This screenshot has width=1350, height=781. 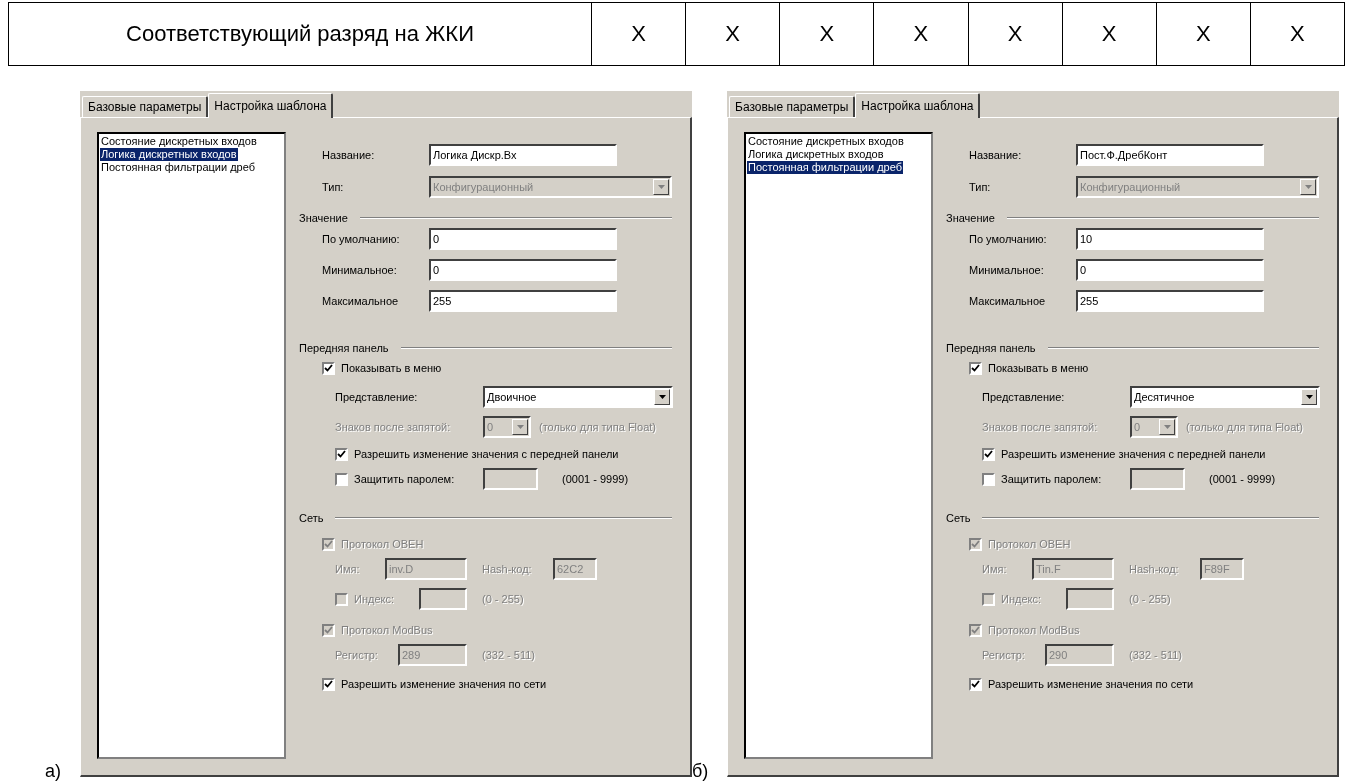 What do you see at coordinates (523, 155) in the screenshot?
I see `input-field: Логика Дискр.Вх` at bounding box center [523, 155].